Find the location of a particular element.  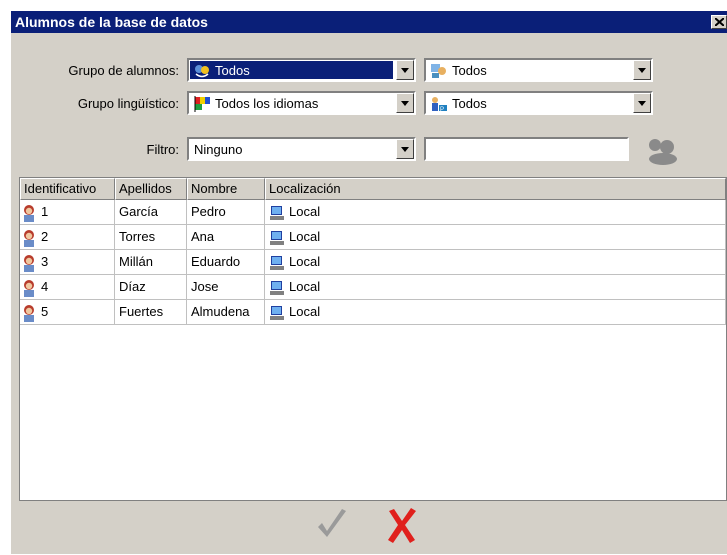

table-cell-id: 2 is located at coordinates (67, 237).